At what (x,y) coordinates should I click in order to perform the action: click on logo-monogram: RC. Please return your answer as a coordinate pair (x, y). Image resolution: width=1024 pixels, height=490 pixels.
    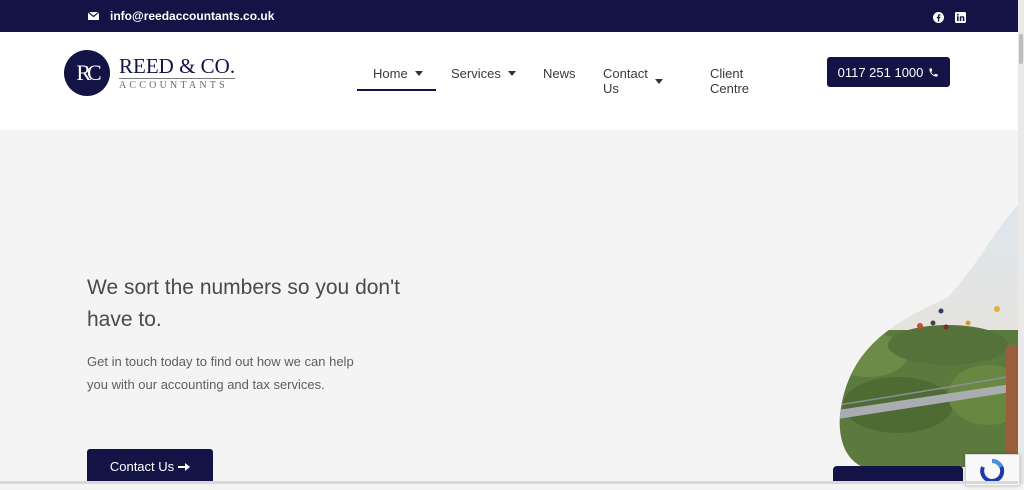
    Looking at the image, I should click on (87, 73).